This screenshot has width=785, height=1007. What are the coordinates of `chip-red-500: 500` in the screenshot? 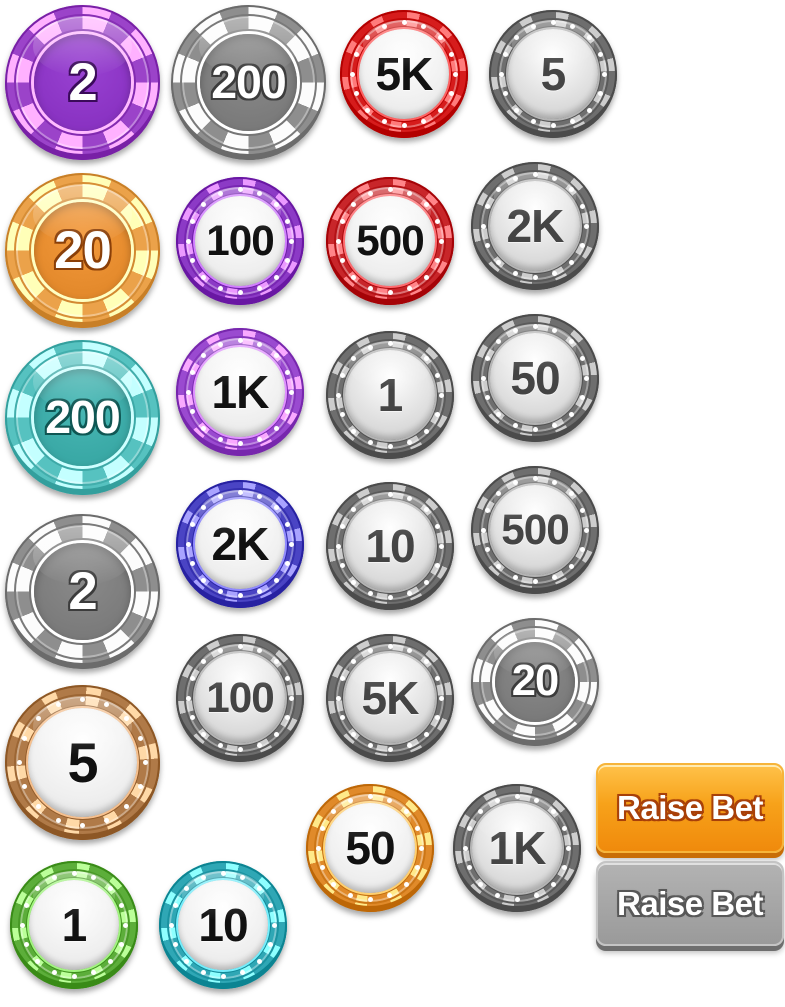 It's located at (390, 241).